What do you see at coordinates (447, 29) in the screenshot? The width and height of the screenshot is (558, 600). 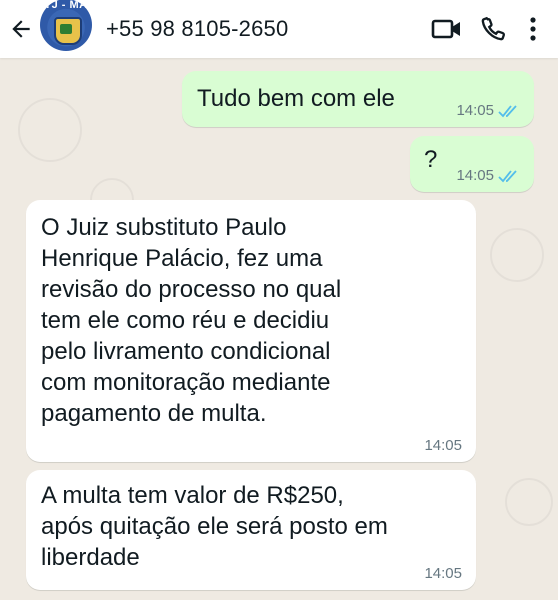 I see `video-call-icon` at bounding box center [447, 29].